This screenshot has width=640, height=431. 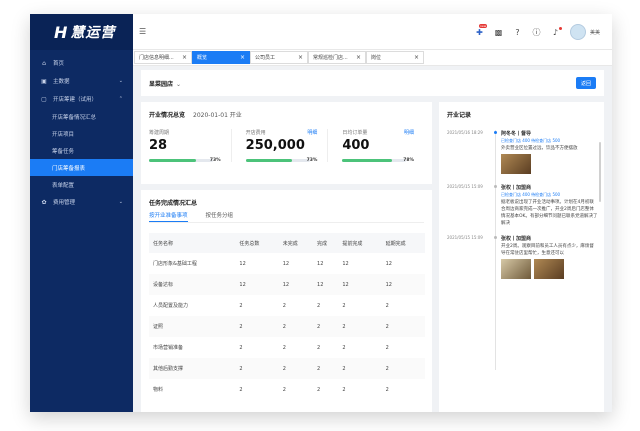 What do you see at coordinates (81, 116) in the screenshot?
I see `sidebar-sub-item: 开店筹备情况汇总` at bounding box center [81, 116].